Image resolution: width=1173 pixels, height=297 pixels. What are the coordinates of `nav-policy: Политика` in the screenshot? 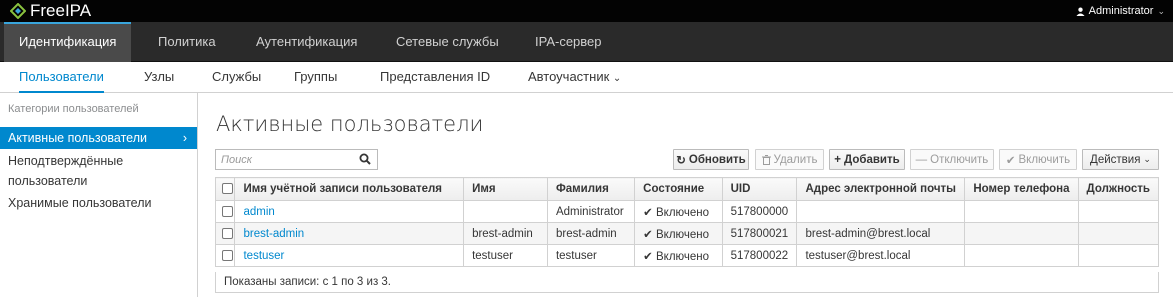 It's located at (187, 42).